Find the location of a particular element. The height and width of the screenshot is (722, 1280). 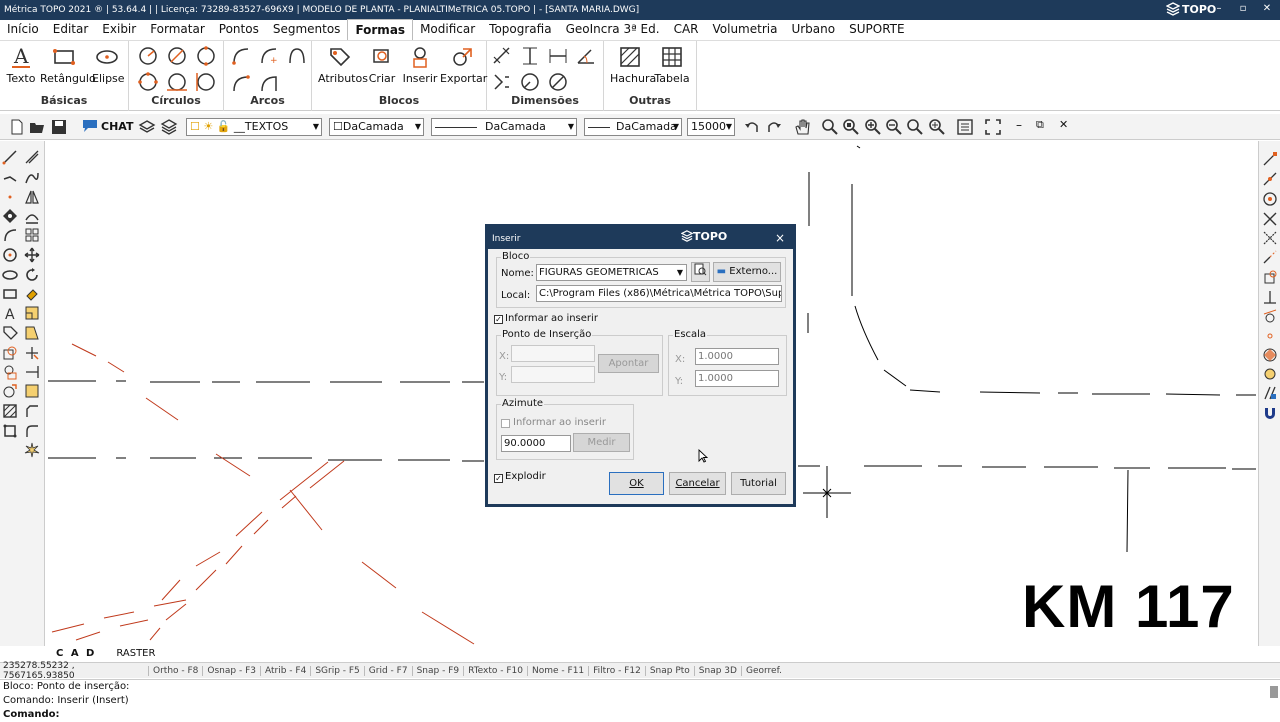

status-toggle-filtro-f12: Filtro - F12 is located at coordinates (616, 670).